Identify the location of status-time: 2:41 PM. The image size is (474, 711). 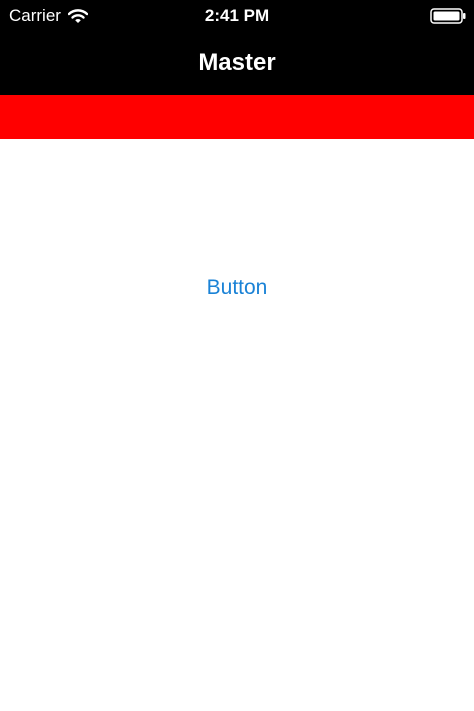
(237, 15).